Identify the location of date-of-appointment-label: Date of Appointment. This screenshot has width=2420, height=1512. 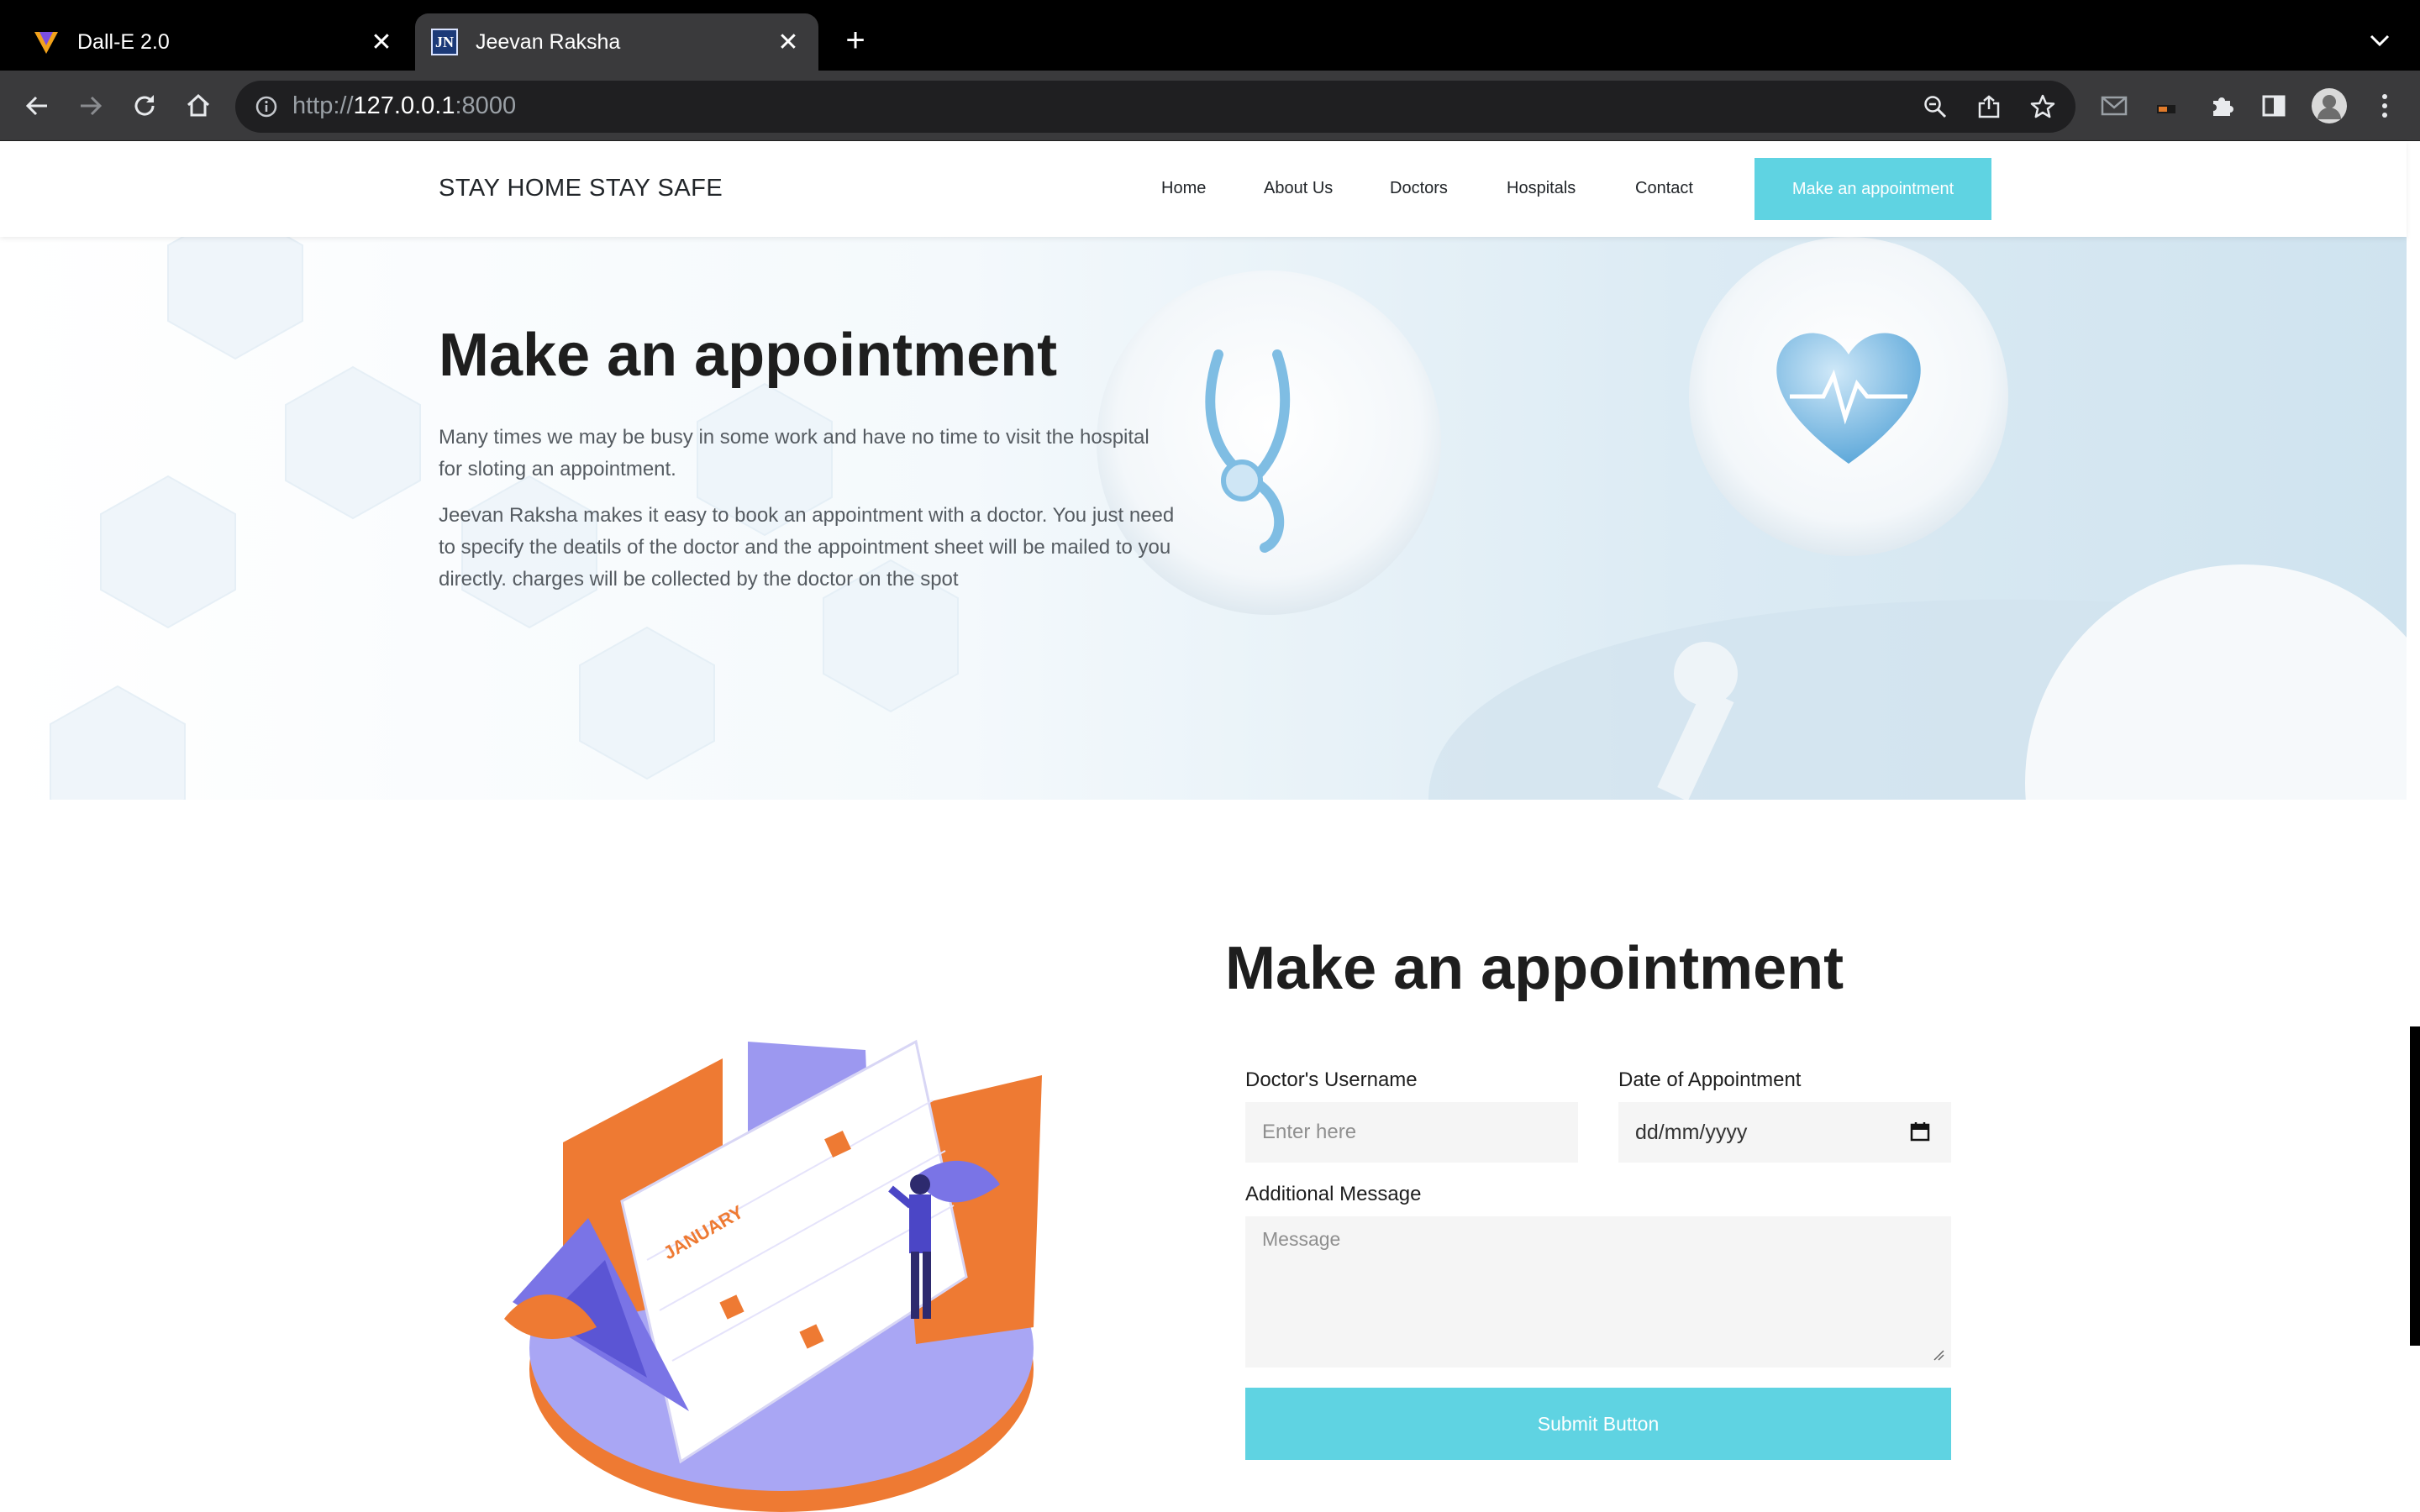
(1710, 1079).